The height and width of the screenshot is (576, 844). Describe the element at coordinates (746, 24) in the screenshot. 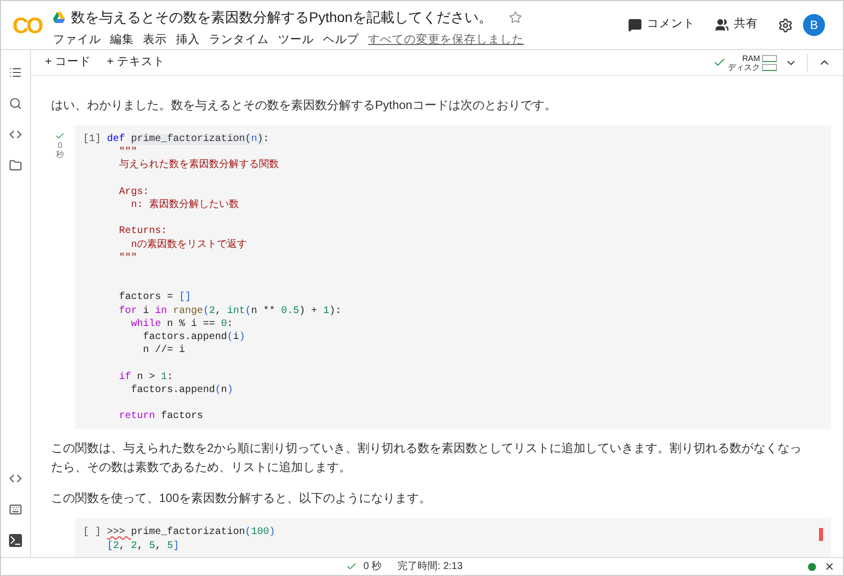

I see `share-label: 共有` at that location.